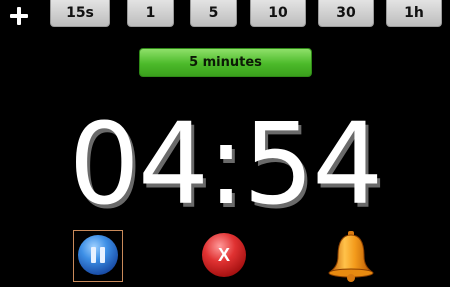 This screenshot has height=287, width=450. I want to click on pause-button, so click(98, 256).